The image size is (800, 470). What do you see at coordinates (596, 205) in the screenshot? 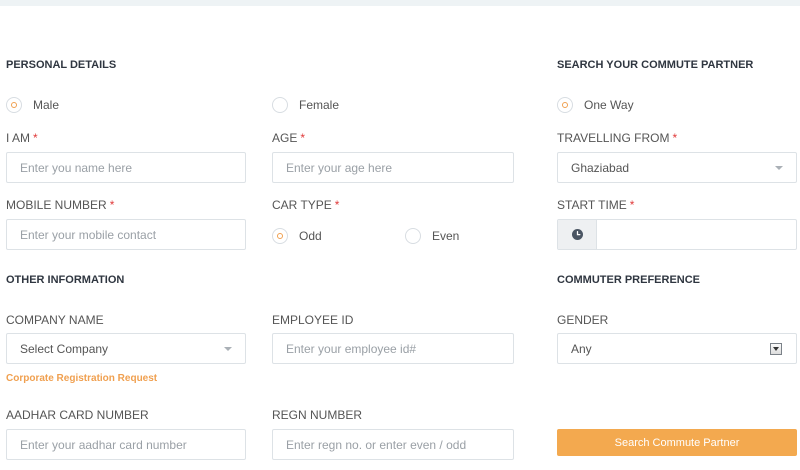
I see `start-time-label: START TIME *` at bounding box center [596, 205].